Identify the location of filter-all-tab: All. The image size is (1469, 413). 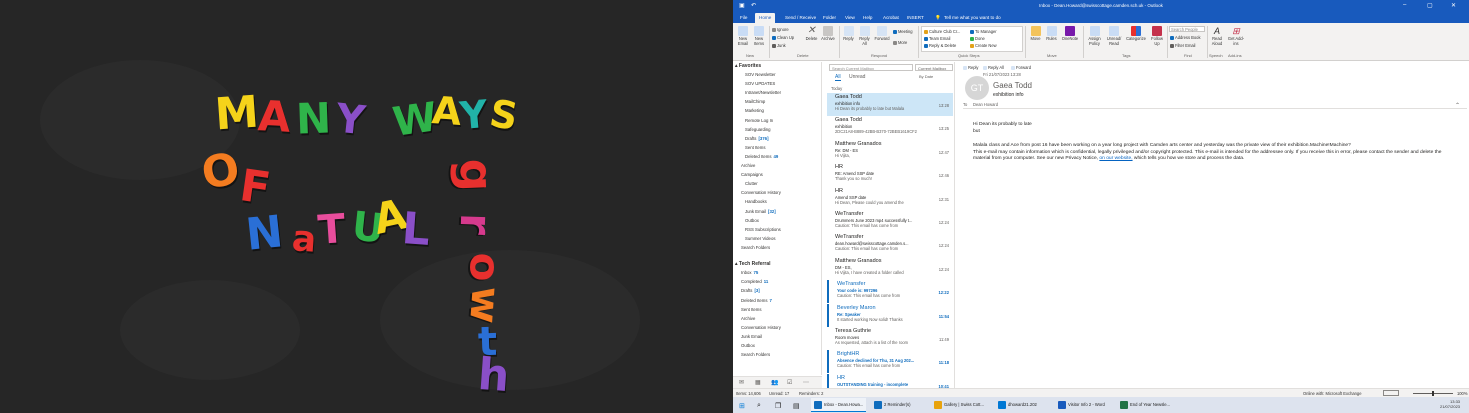
(838, 77).